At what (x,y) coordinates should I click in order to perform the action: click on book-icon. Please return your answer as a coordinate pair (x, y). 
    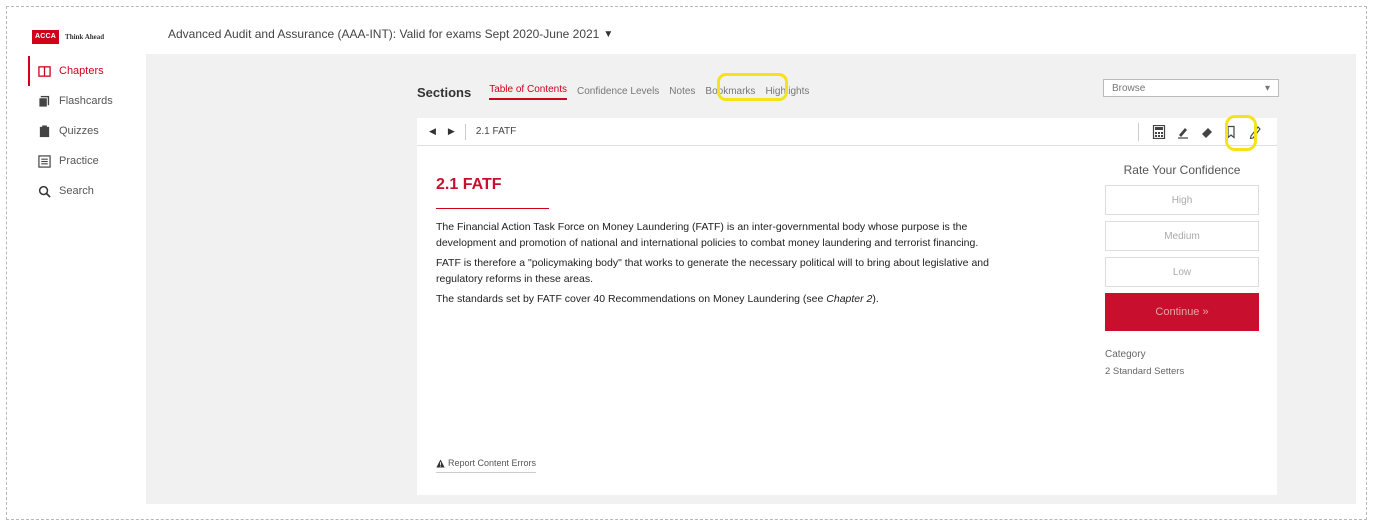
    Looking at the image, I should click on (44, 71).